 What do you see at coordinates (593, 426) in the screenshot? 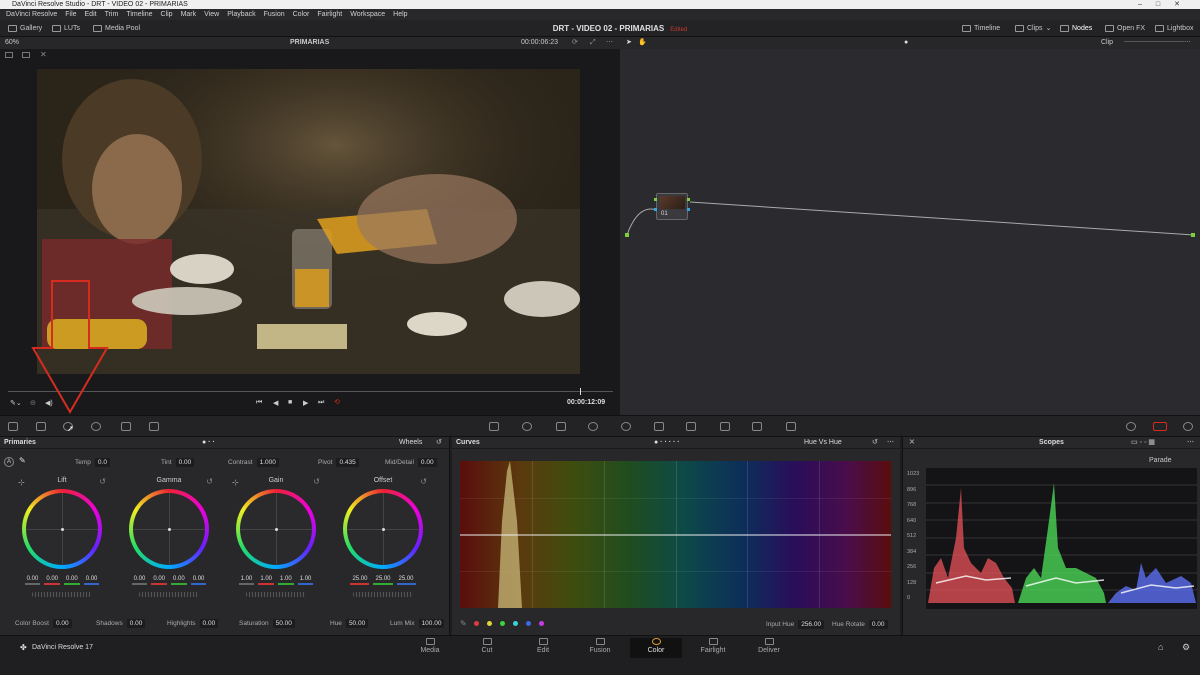
I see `window-icon` at bounding box center [593, 426].